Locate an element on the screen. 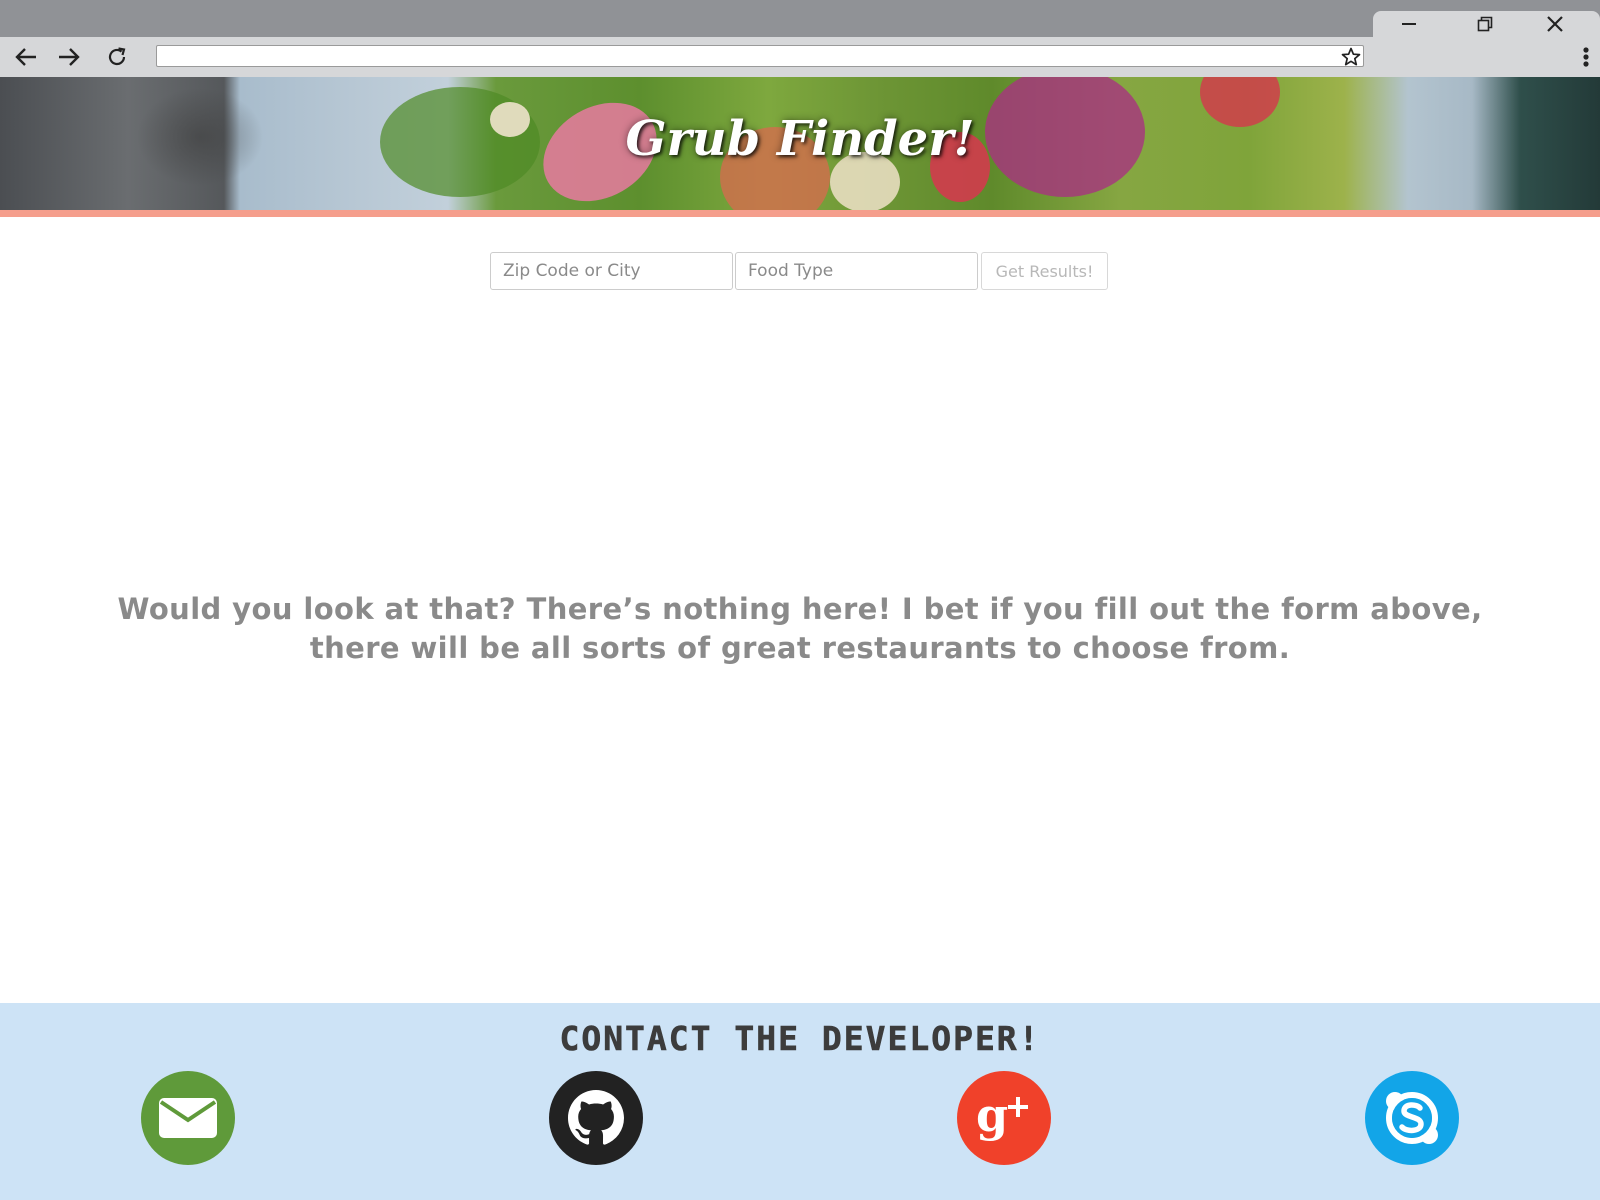 This screenshot has height=1200, width=1600. back-button is located at coordinates (26, 57).